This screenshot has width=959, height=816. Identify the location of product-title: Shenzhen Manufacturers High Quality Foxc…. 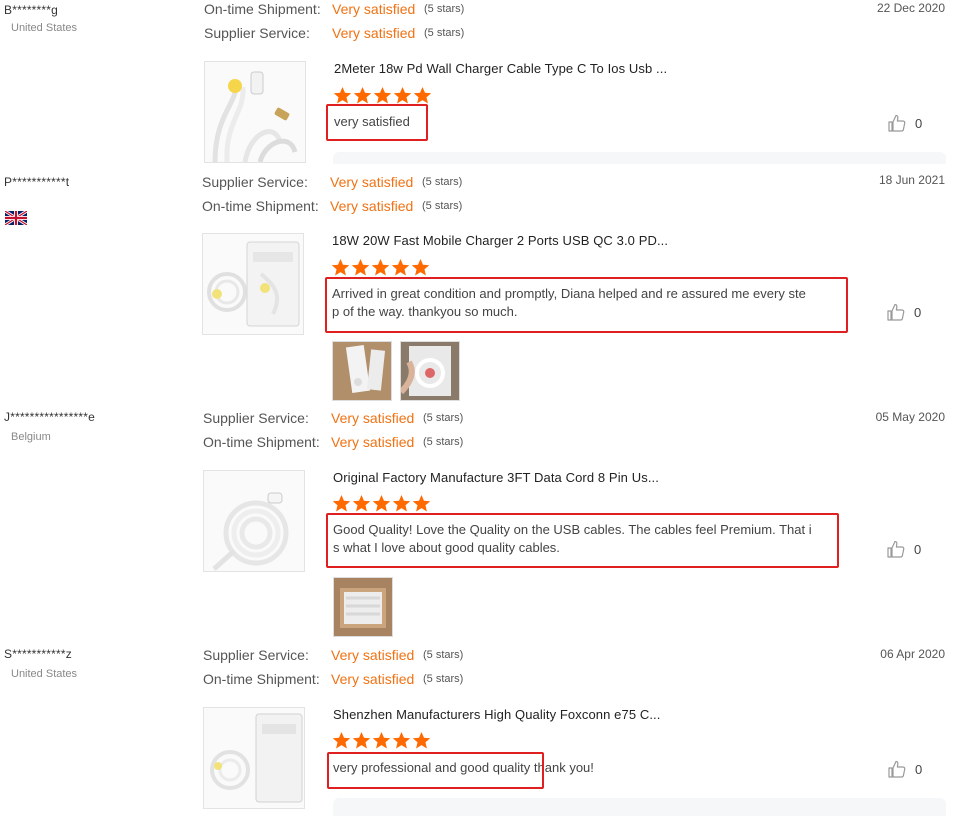
(496, 714).